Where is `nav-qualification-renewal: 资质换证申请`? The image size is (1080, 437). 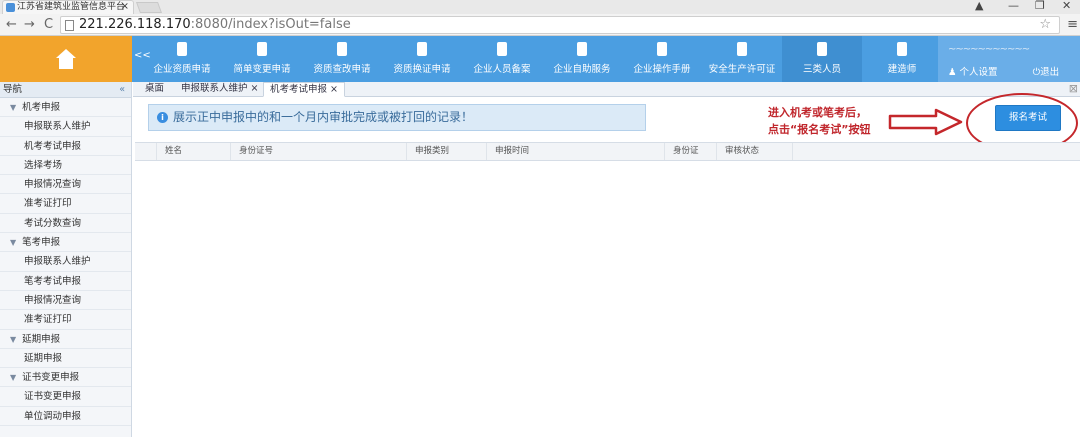
nav-qualification-renewal: 资质换证申请 is located at coordinates (422, 59).